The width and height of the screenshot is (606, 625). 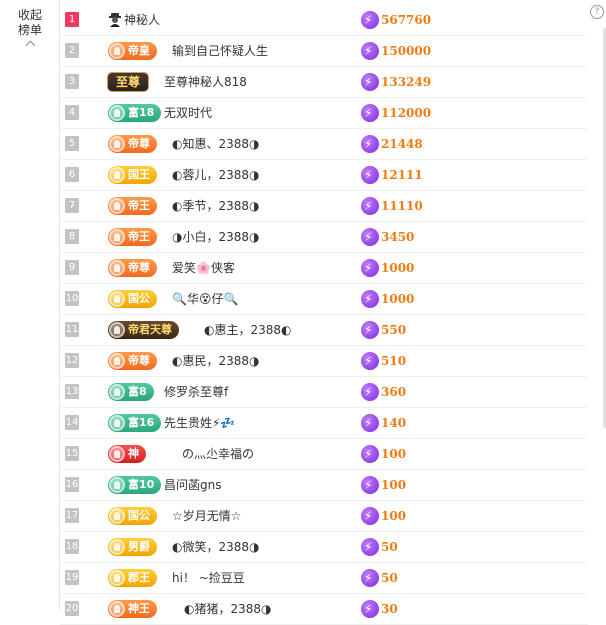 I want to click on chevron-up-icon, so click(x=30, y=45).